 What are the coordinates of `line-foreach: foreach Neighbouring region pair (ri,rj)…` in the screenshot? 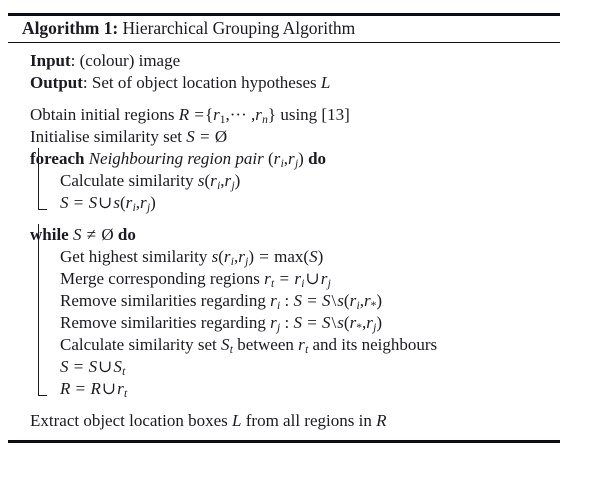 It's located at (284, 159).